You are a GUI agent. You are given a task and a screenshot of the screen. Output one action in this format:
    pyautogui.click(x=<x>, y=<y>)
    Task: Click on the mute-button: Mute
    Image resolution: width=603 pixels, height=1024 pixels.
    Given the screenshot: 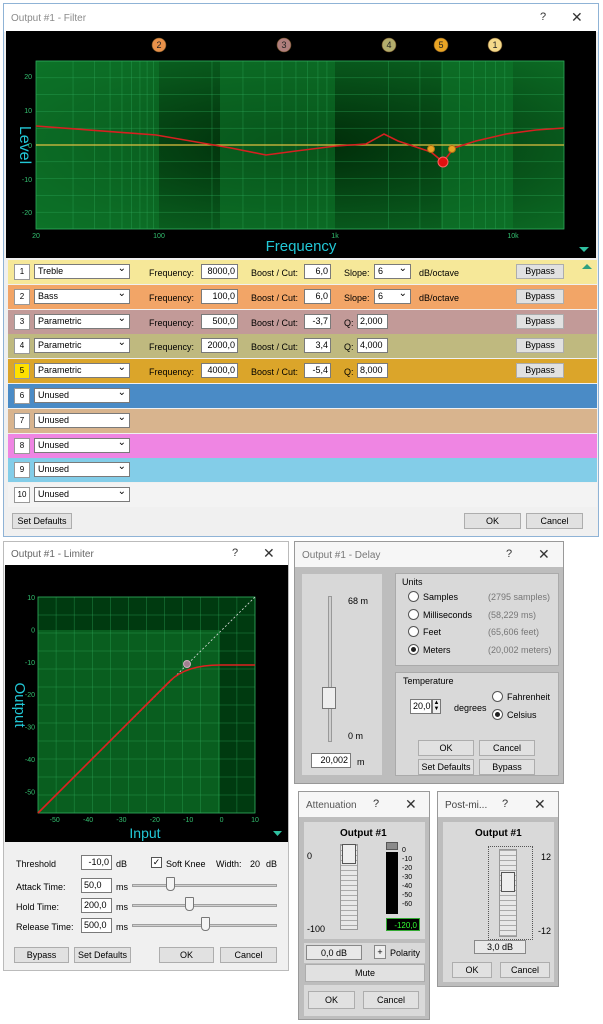 What is the action you would take?
    pyautogui.click(x=365, y=973)
    